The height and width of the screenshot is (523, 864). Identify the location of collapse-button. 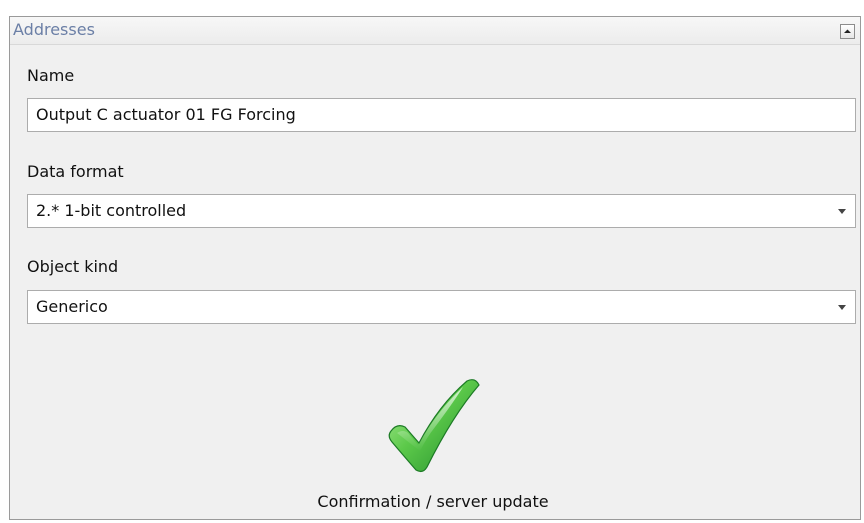
(847, 31).